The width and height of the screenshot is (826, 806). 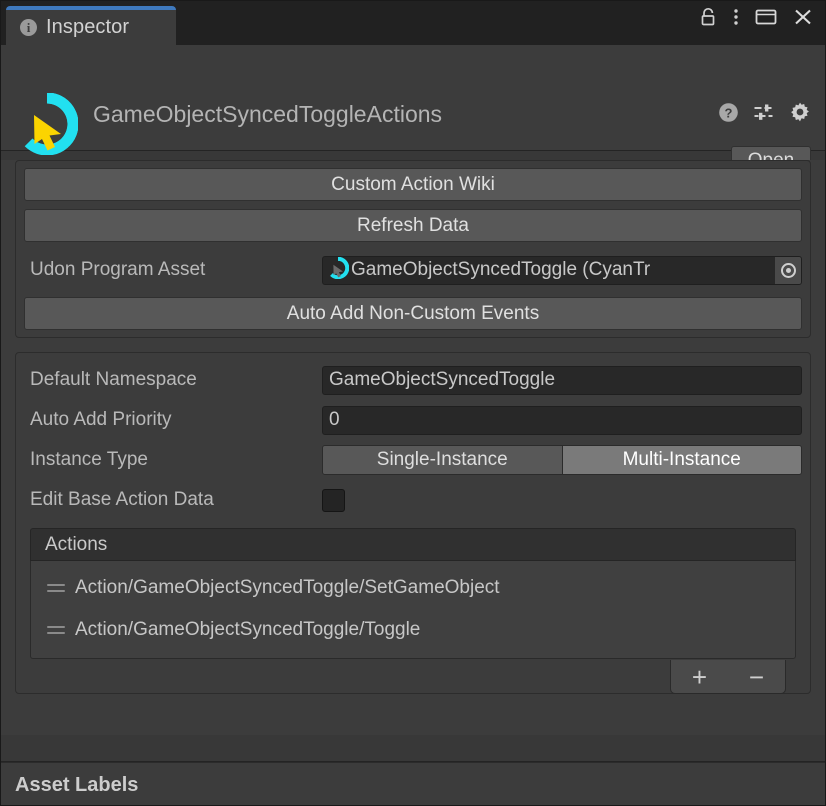 I want to click on refresh-data-button: Refresh Data, so click(x=413, y=225).